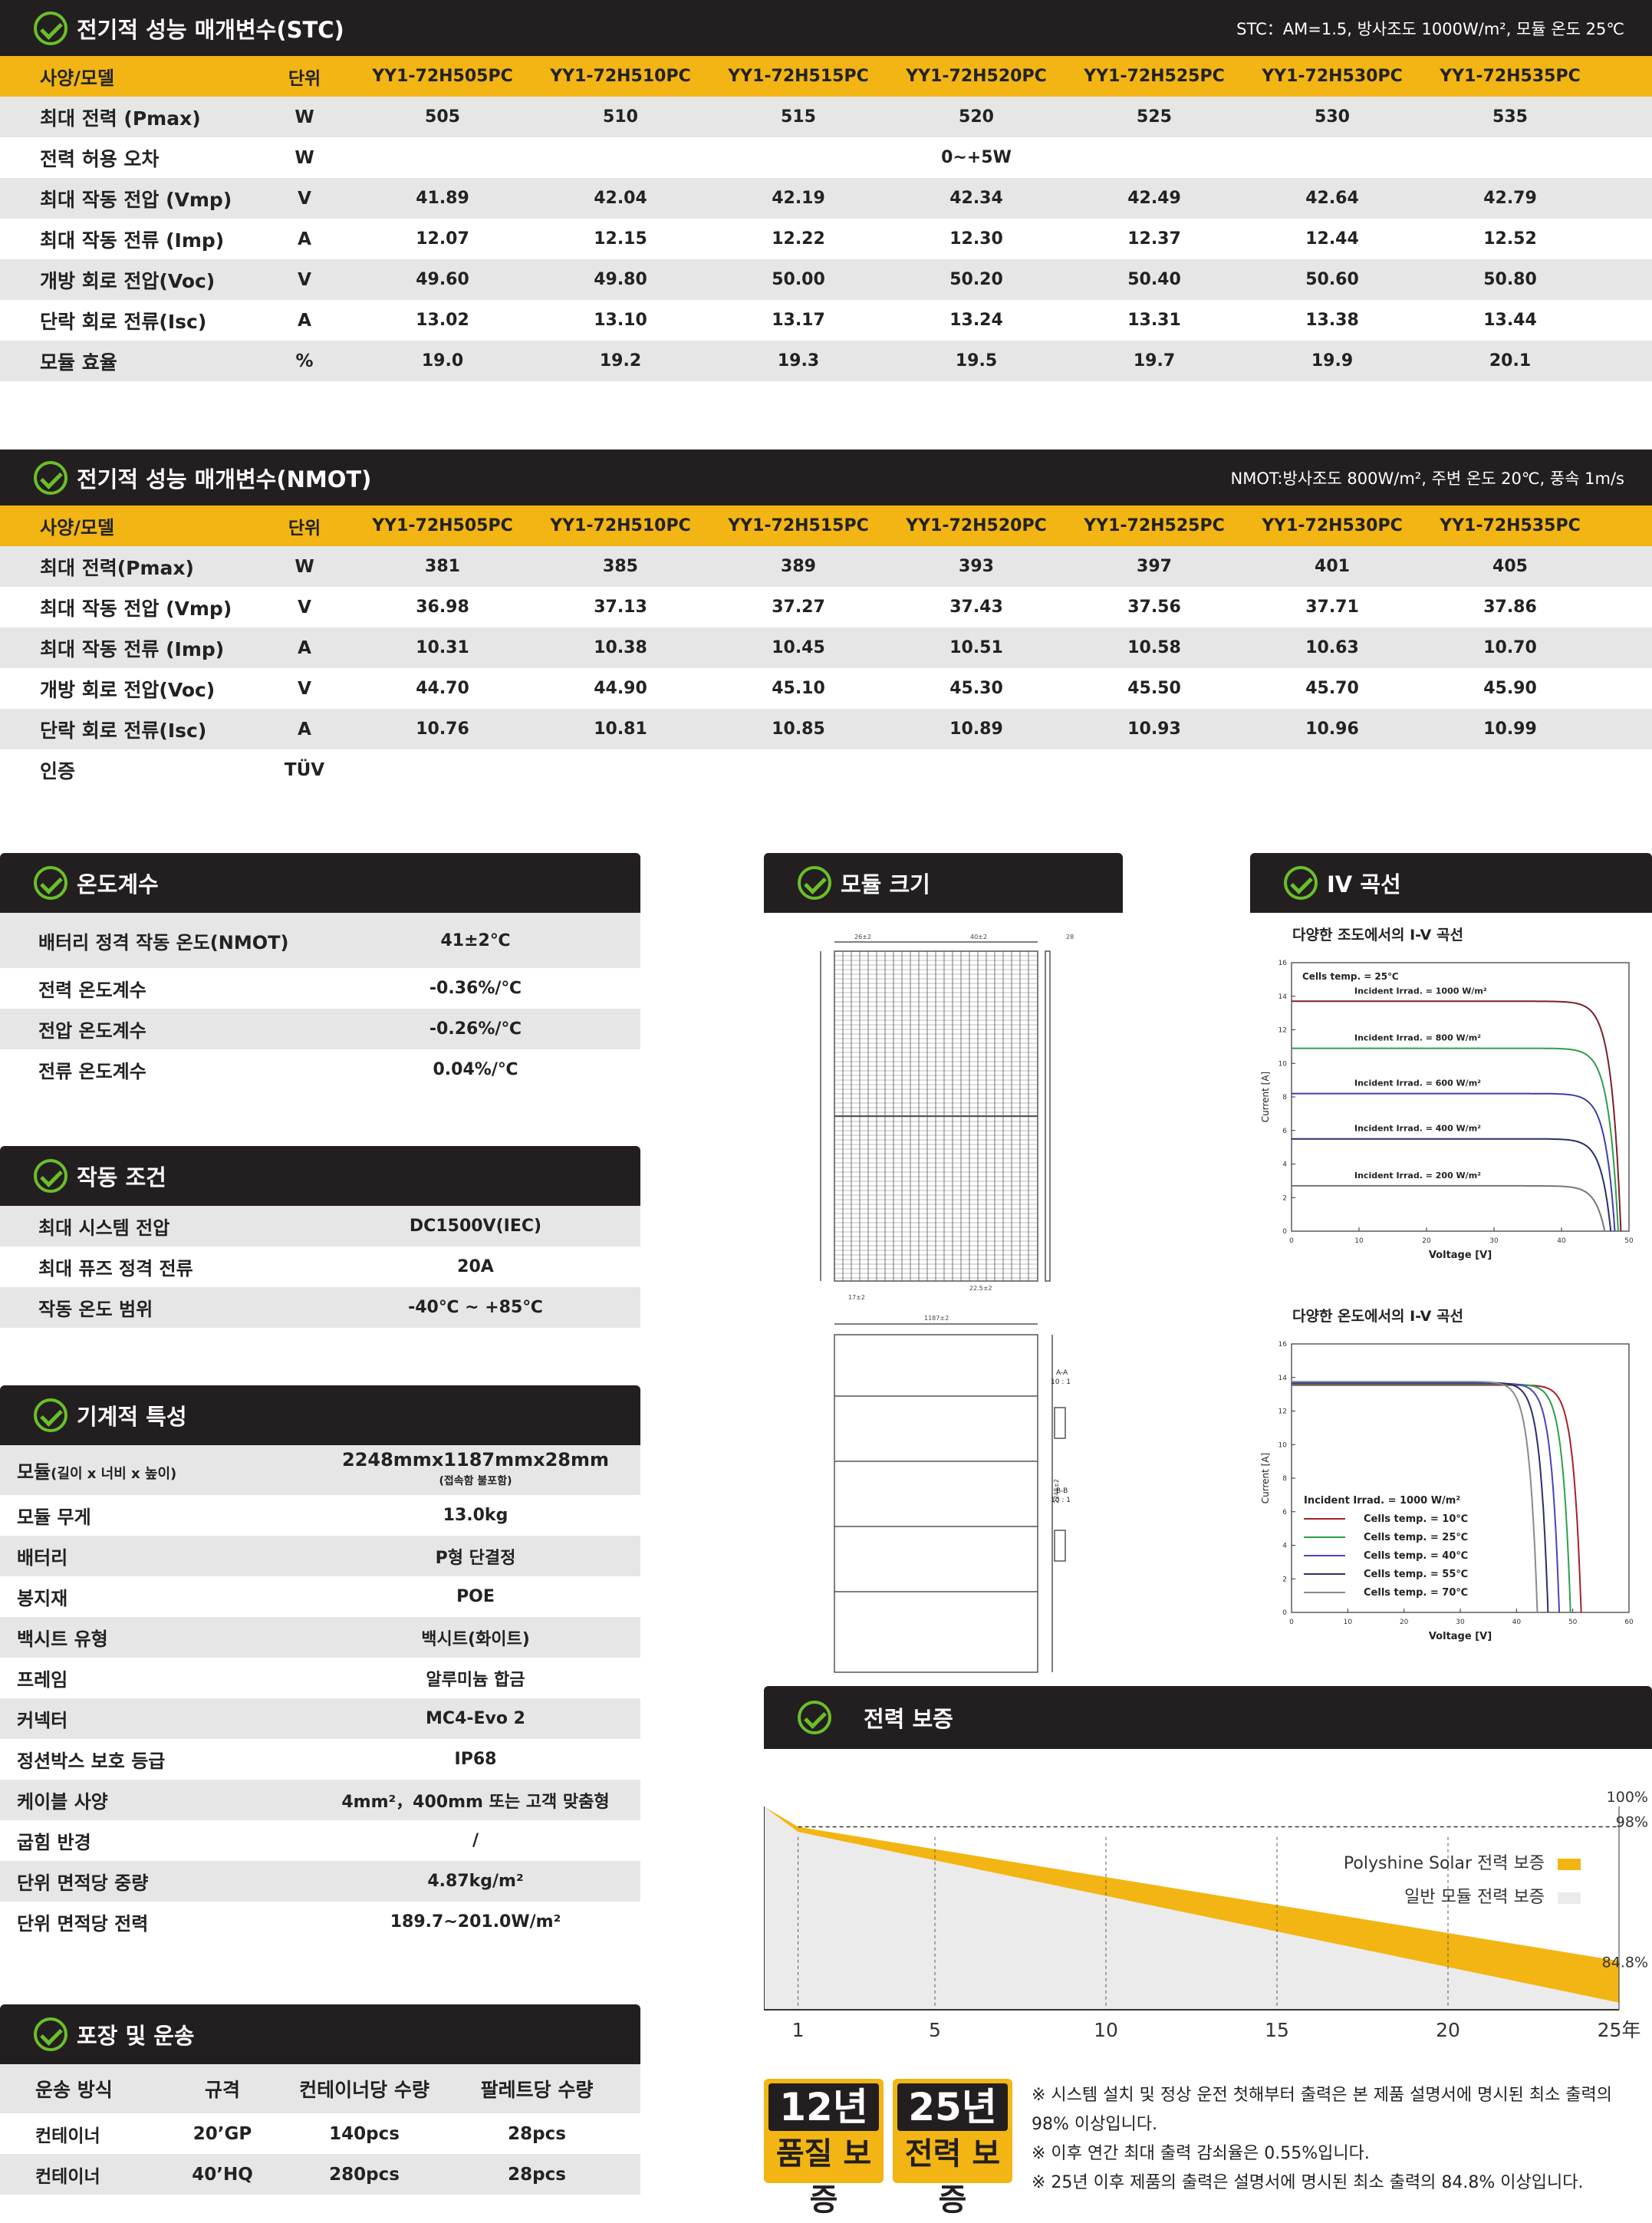 The height and width of the screenshot is (2223, 1652). Describe the element at coordinates (1154, 688) in the screenshot. I see `nmot-cell: 45.50` at that location.